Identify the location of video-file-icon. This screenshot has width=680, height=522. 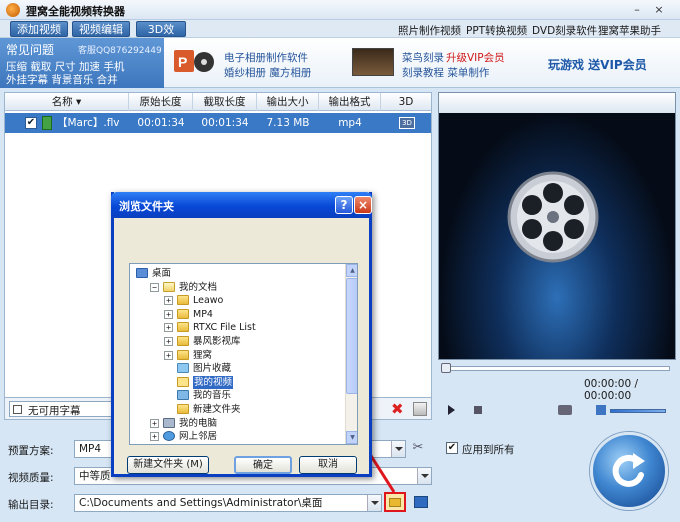
(47, 123).